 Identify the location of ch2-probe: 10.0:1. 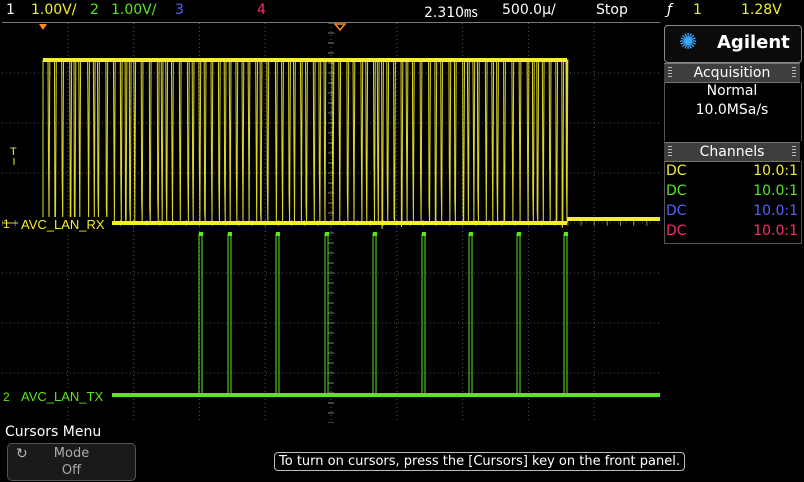
(775, 191).